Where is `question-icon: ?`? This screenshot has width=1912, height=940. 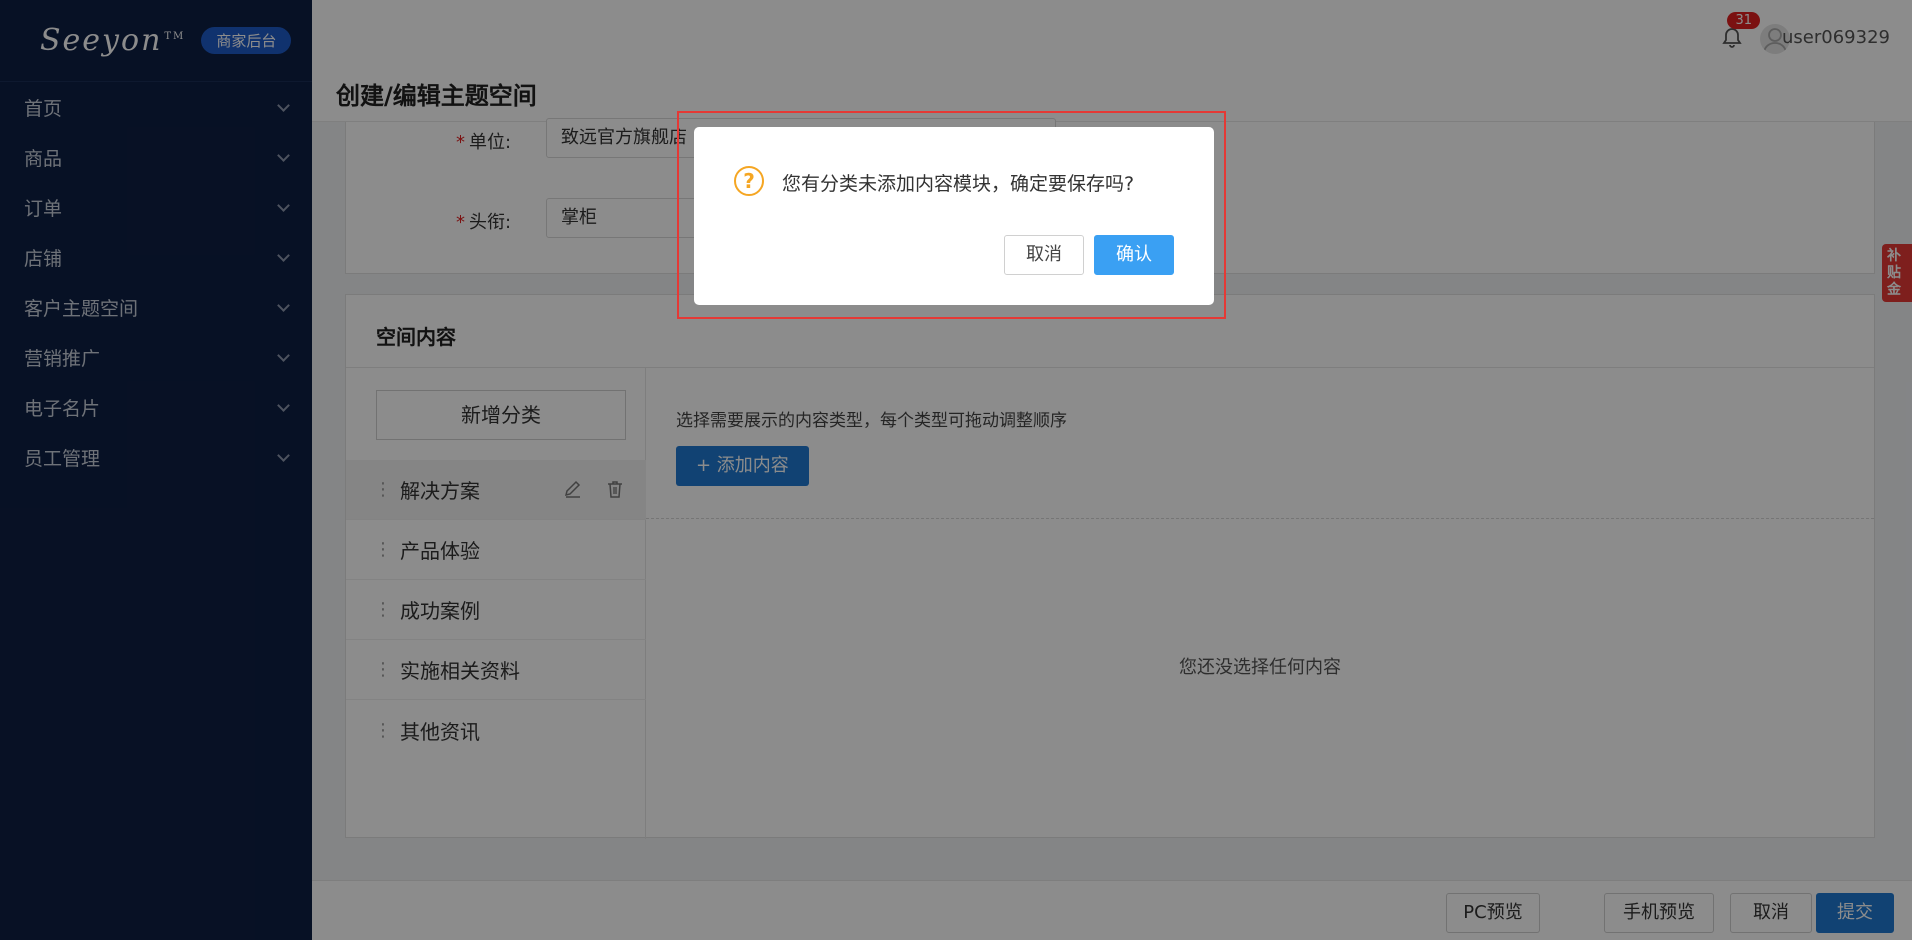 question-icon: ? is located at coordinates (749, 181).